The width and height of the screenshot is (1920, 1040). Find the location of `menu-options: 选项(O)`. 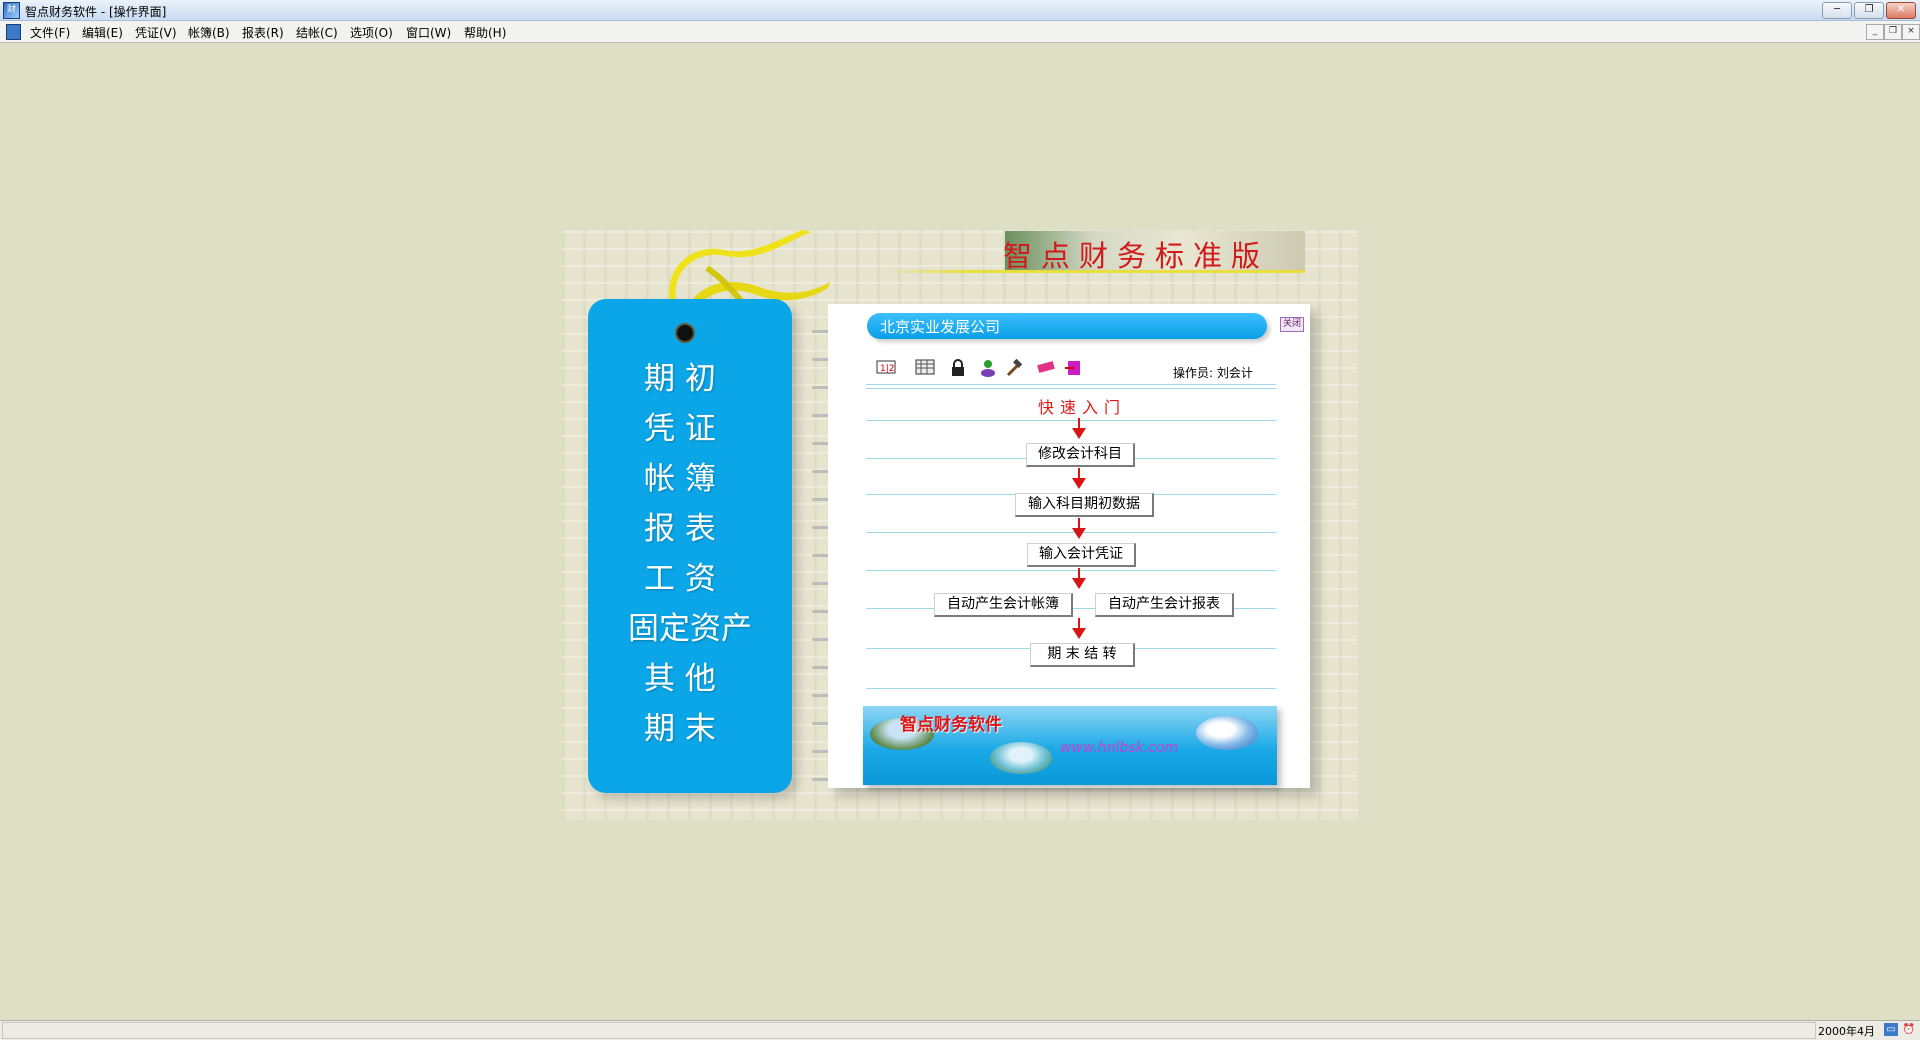

menu-options: 选项(O) is located at coordinates (371, 32).